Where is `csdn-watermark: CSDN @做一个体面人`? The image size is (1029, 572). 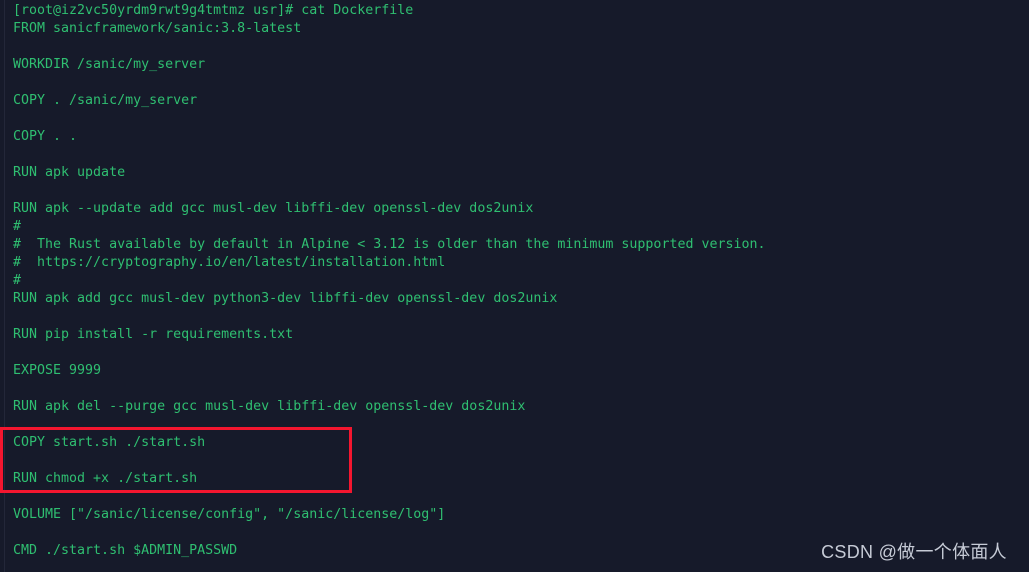 csdn-watermark: CSDN @做一个体面人 is located at coordinates (914, 552).